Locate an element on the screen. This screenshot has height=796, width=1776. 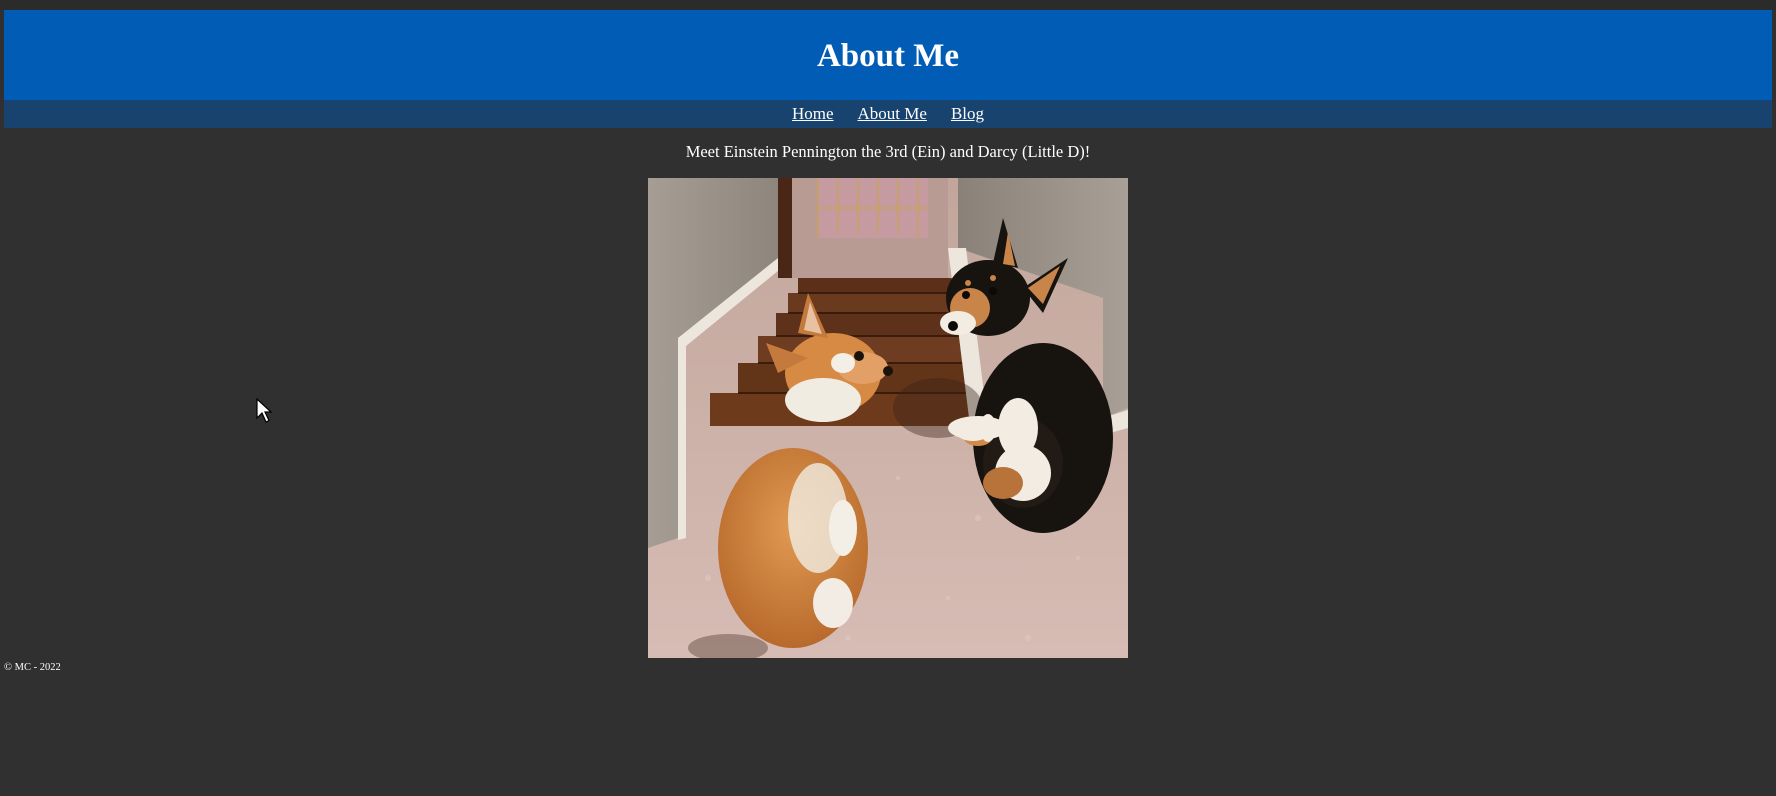
page-title: About Me is located at coordinates (888, 55).